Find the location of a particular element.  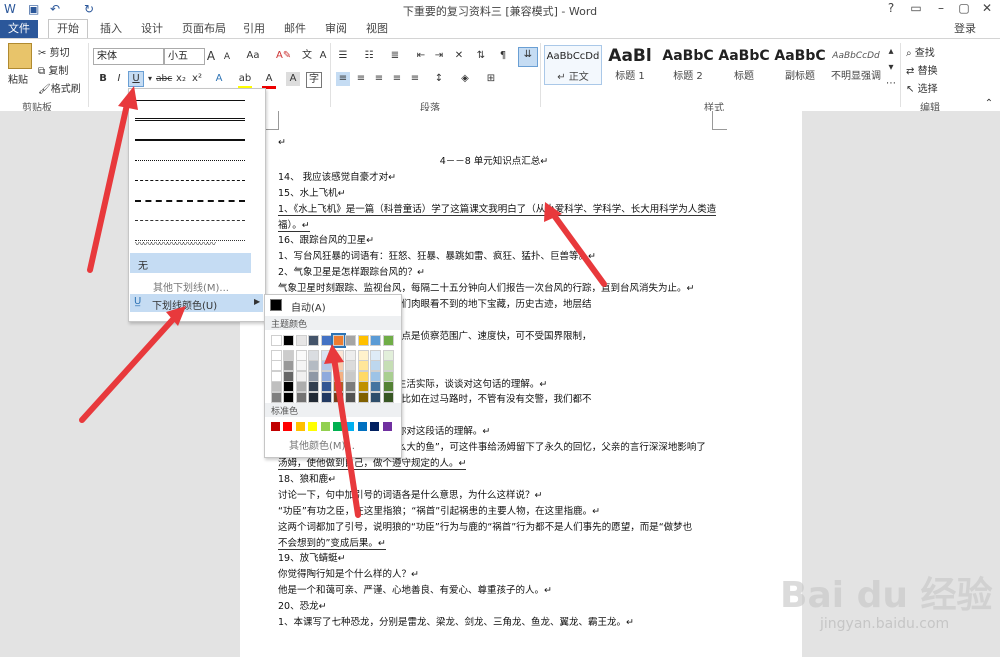

arrow-to-underlined-text is located at coordinates (578, 249).